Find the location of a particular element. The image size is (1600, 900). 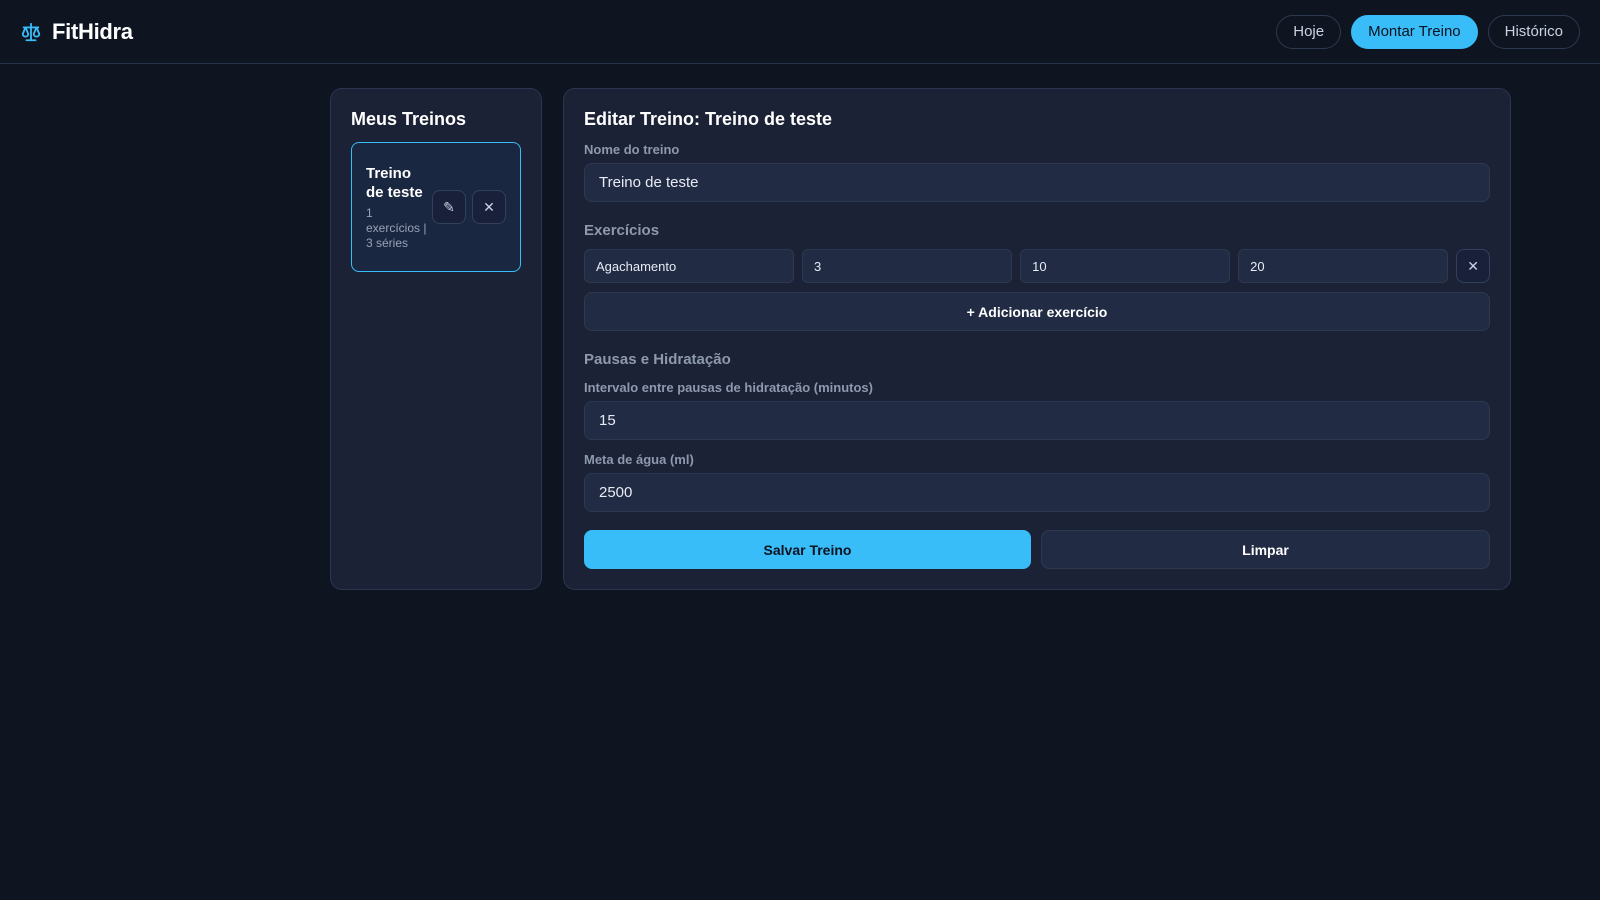

workout-item-meta: 1 exercícios | 3 séries is located at coordinates (396, 227).